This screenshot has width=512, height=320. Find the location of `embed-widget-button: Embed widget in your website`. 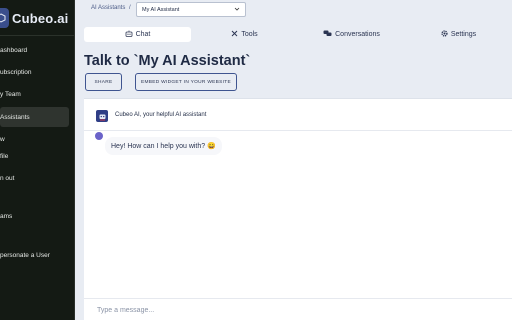

embed-widget-button: Embed widget in your website is located at coordinates (186, 82).